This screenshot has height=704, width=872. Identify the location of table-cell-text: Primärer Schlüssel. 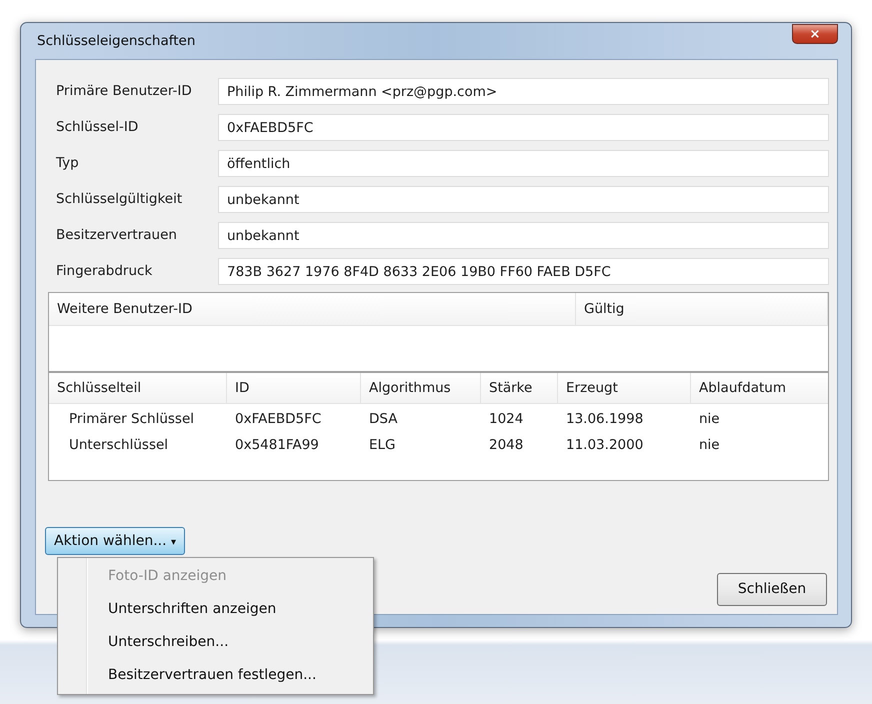
(132, 419).